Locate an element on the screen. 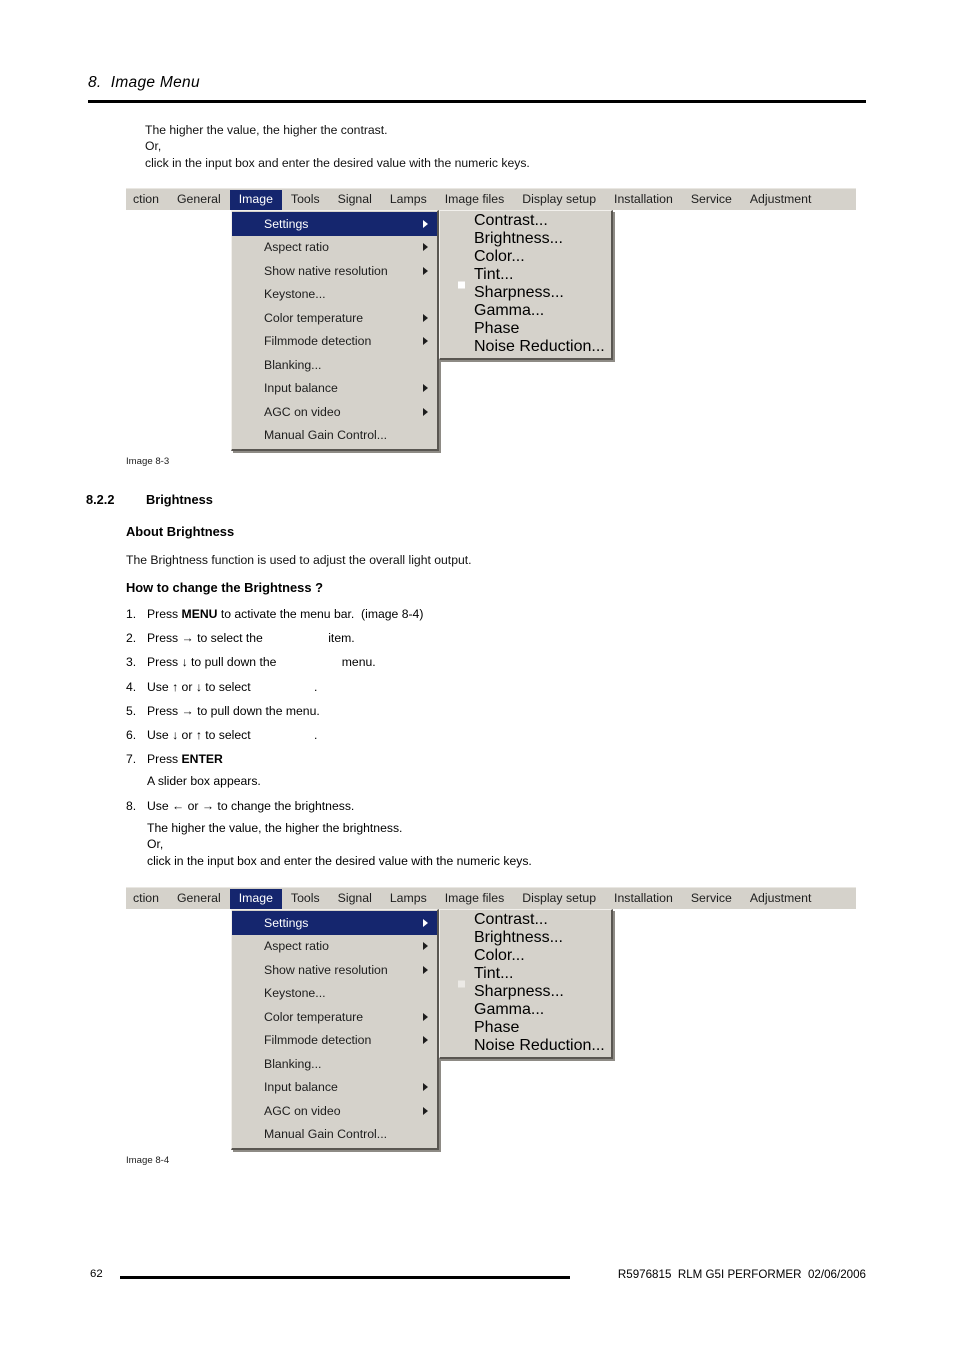  step-text: Press ↓ to pull down the menu. is located at coordinates (261, 662).